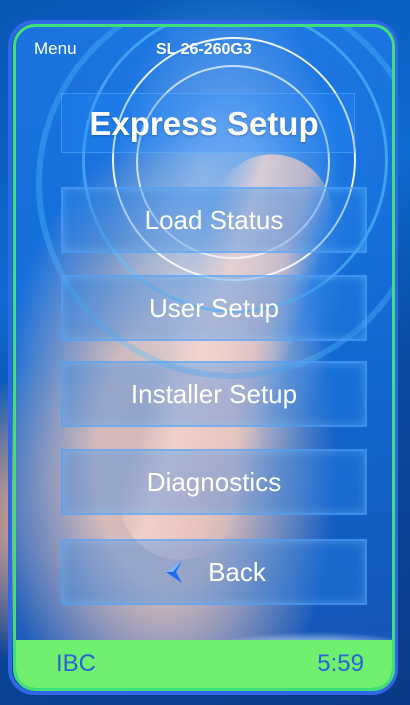 The width and height of the screenshot is (410, 705). I want to click on diagnostics-button: Diagnostics, so click(214, 482).